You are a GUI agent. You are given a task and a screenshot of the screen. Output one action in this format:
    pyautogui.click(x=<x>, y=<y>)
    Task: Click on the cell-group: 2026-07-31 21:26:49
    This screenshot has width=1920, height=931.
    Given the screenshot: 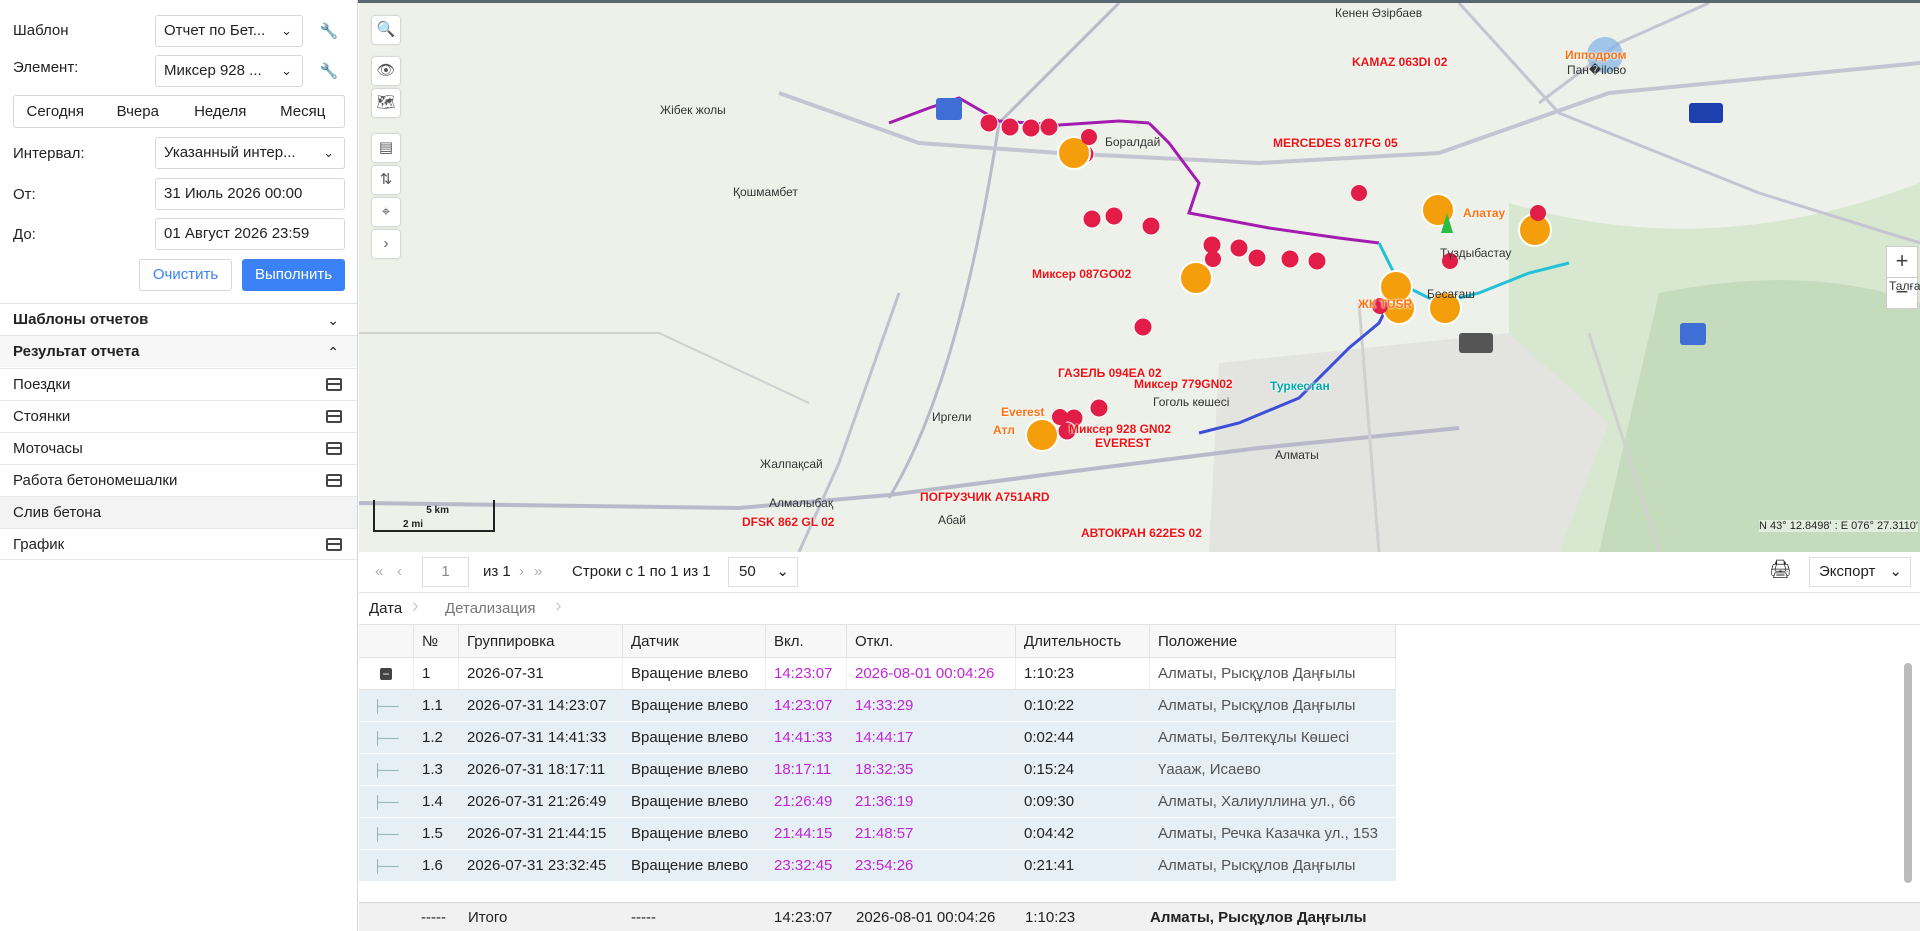 What is the action you would take?
    pyautogui.click(x=540, y=801)
    